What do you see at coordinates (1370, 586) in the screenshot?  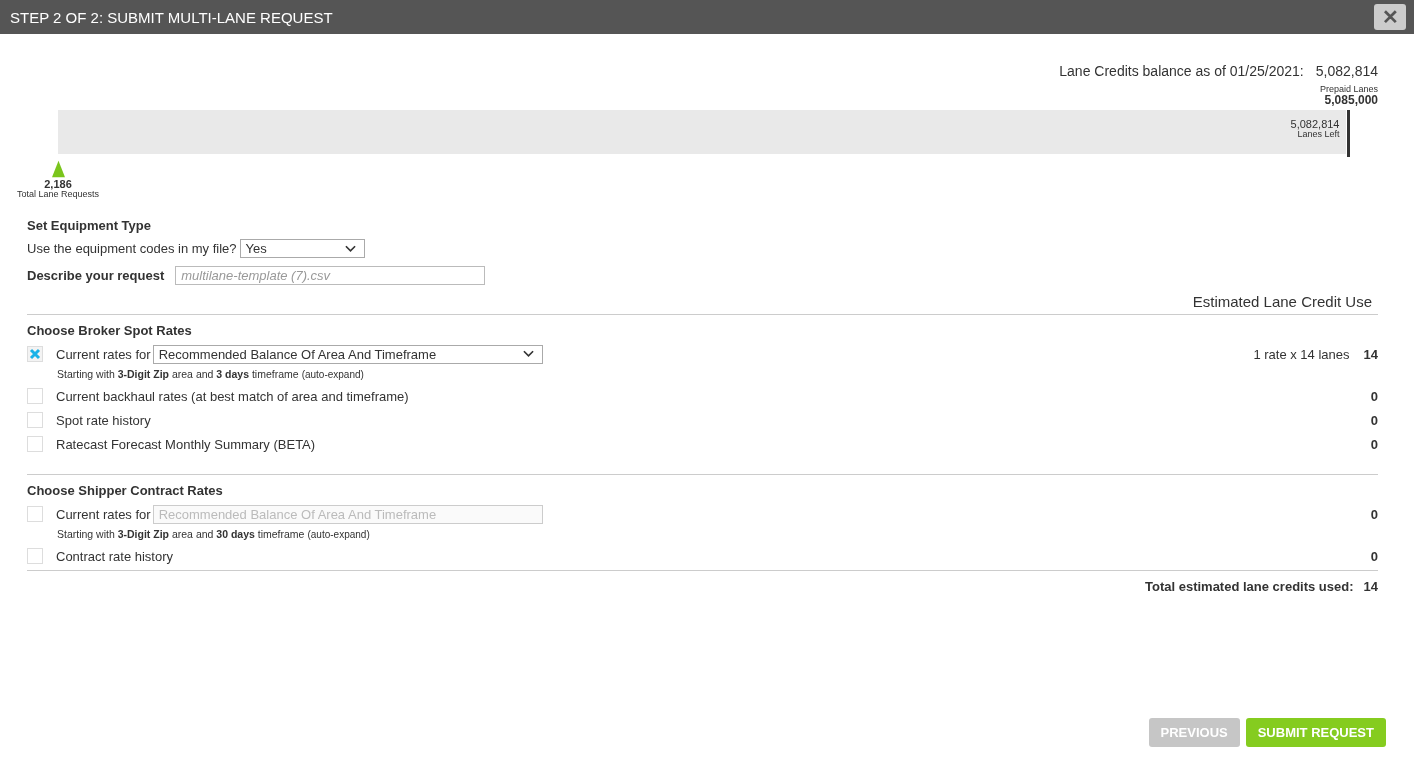 I see `total-value: 14` at bounding box center [1370, 586].